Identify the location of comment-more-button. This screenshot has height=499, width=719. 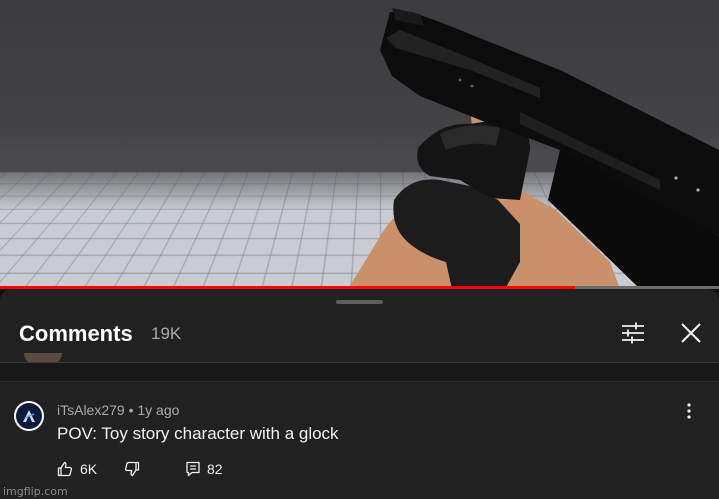
(689, 411).